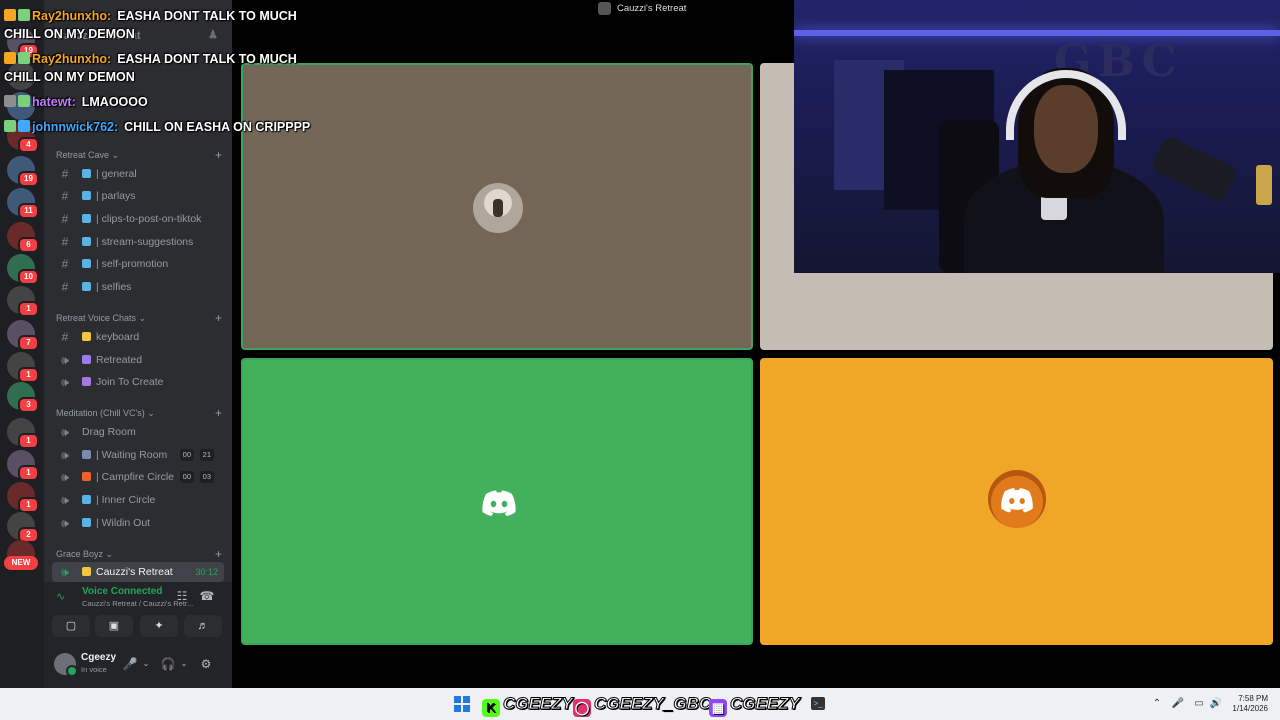  Describe the element at coordinates (86, 336) in the screenshot. I see `sparkle-icon` at that location.